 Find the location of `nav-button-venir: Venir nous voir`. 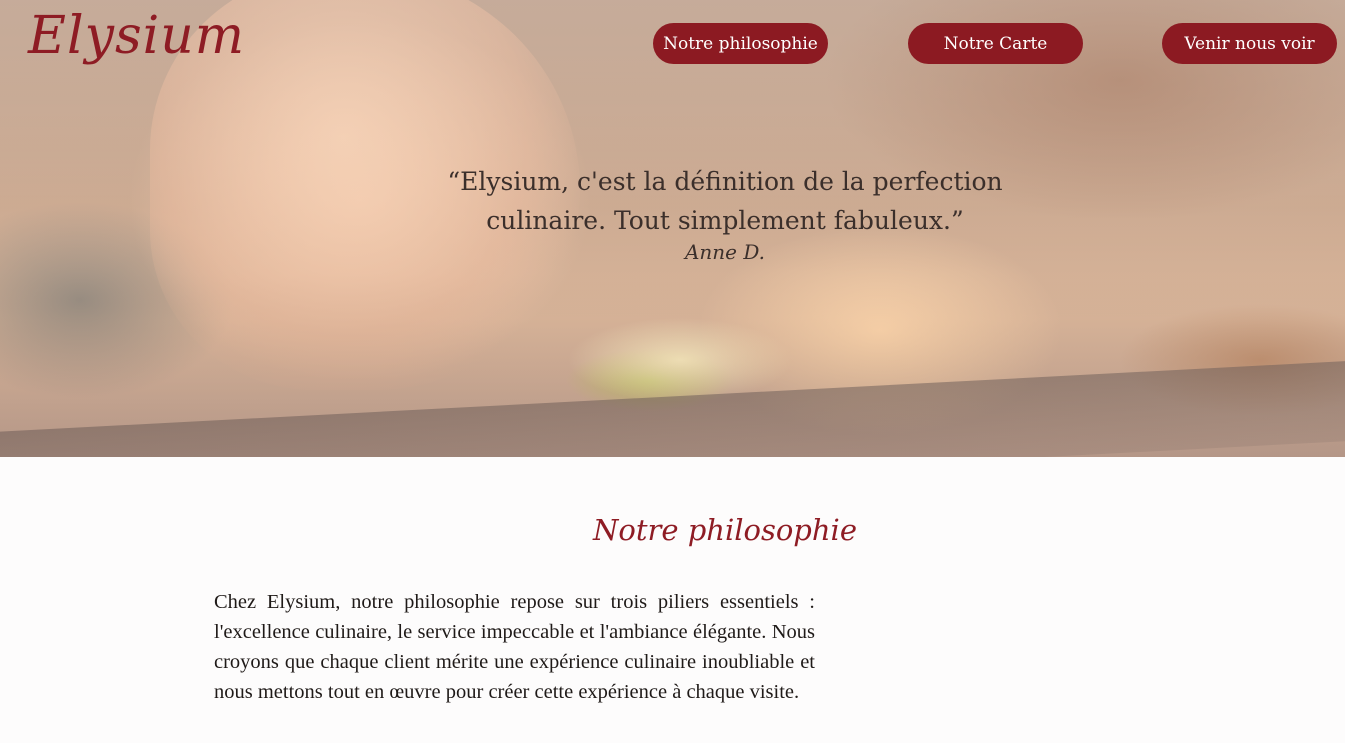

nav-button-venir: Venir nous voir is located at coordinates (1249, 43).